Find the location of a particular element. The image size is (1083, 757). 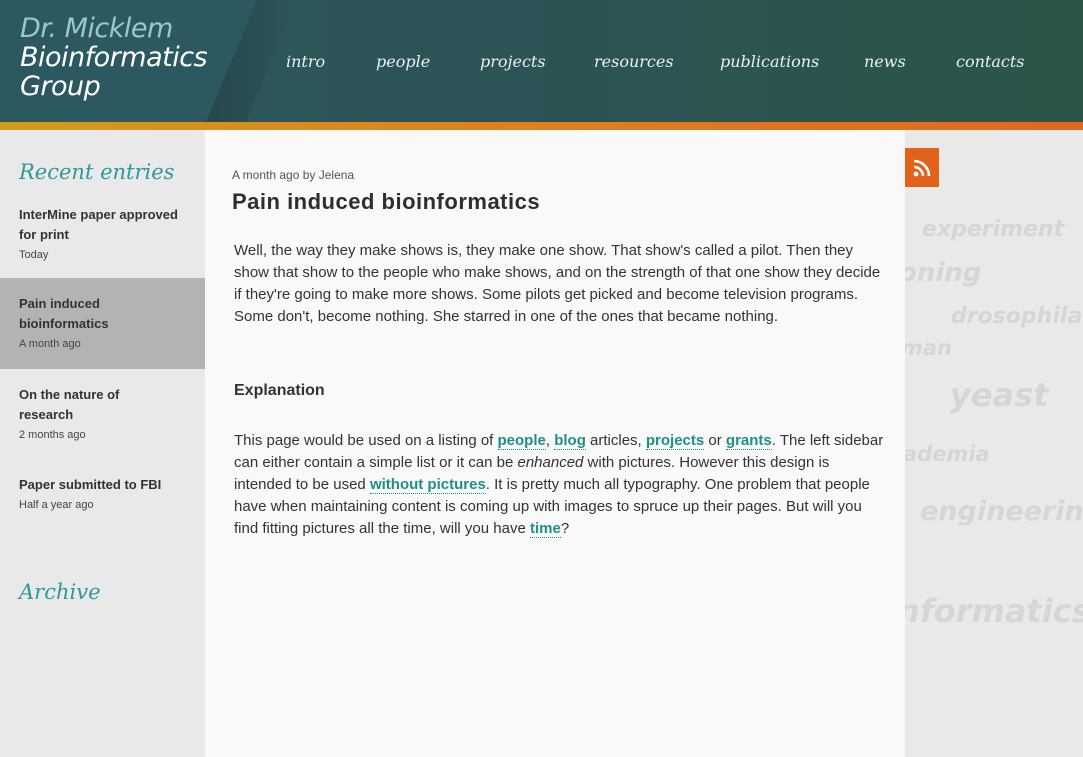

recent-entries-heading: Recent entries is located at coordinates (97, 172).